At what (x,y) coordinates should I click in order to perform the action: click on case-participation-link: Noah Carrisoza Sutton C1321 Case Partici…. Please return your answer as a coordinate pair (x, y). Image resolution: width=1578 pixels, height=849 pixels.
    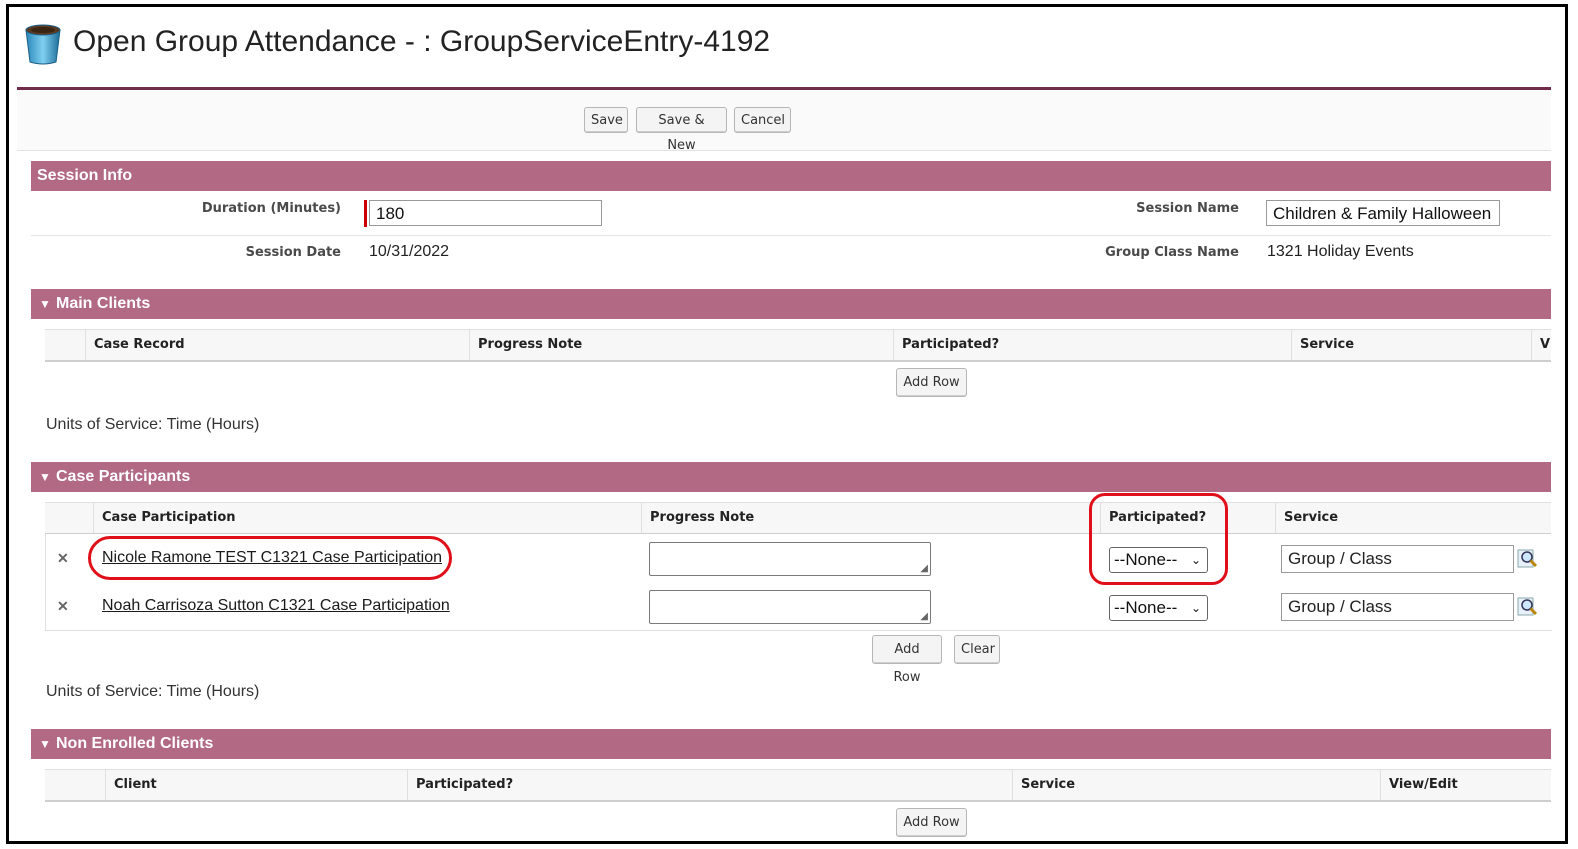
    Looking at the image, I should click on (276, 606).